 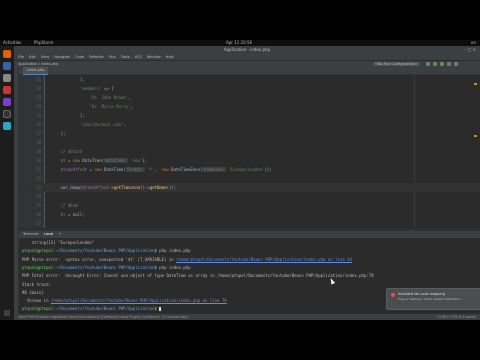 What do you see at coordinates (214, 169) in the screenshot?
I see `code-token: timezone:` at bounding box center [214, 169].